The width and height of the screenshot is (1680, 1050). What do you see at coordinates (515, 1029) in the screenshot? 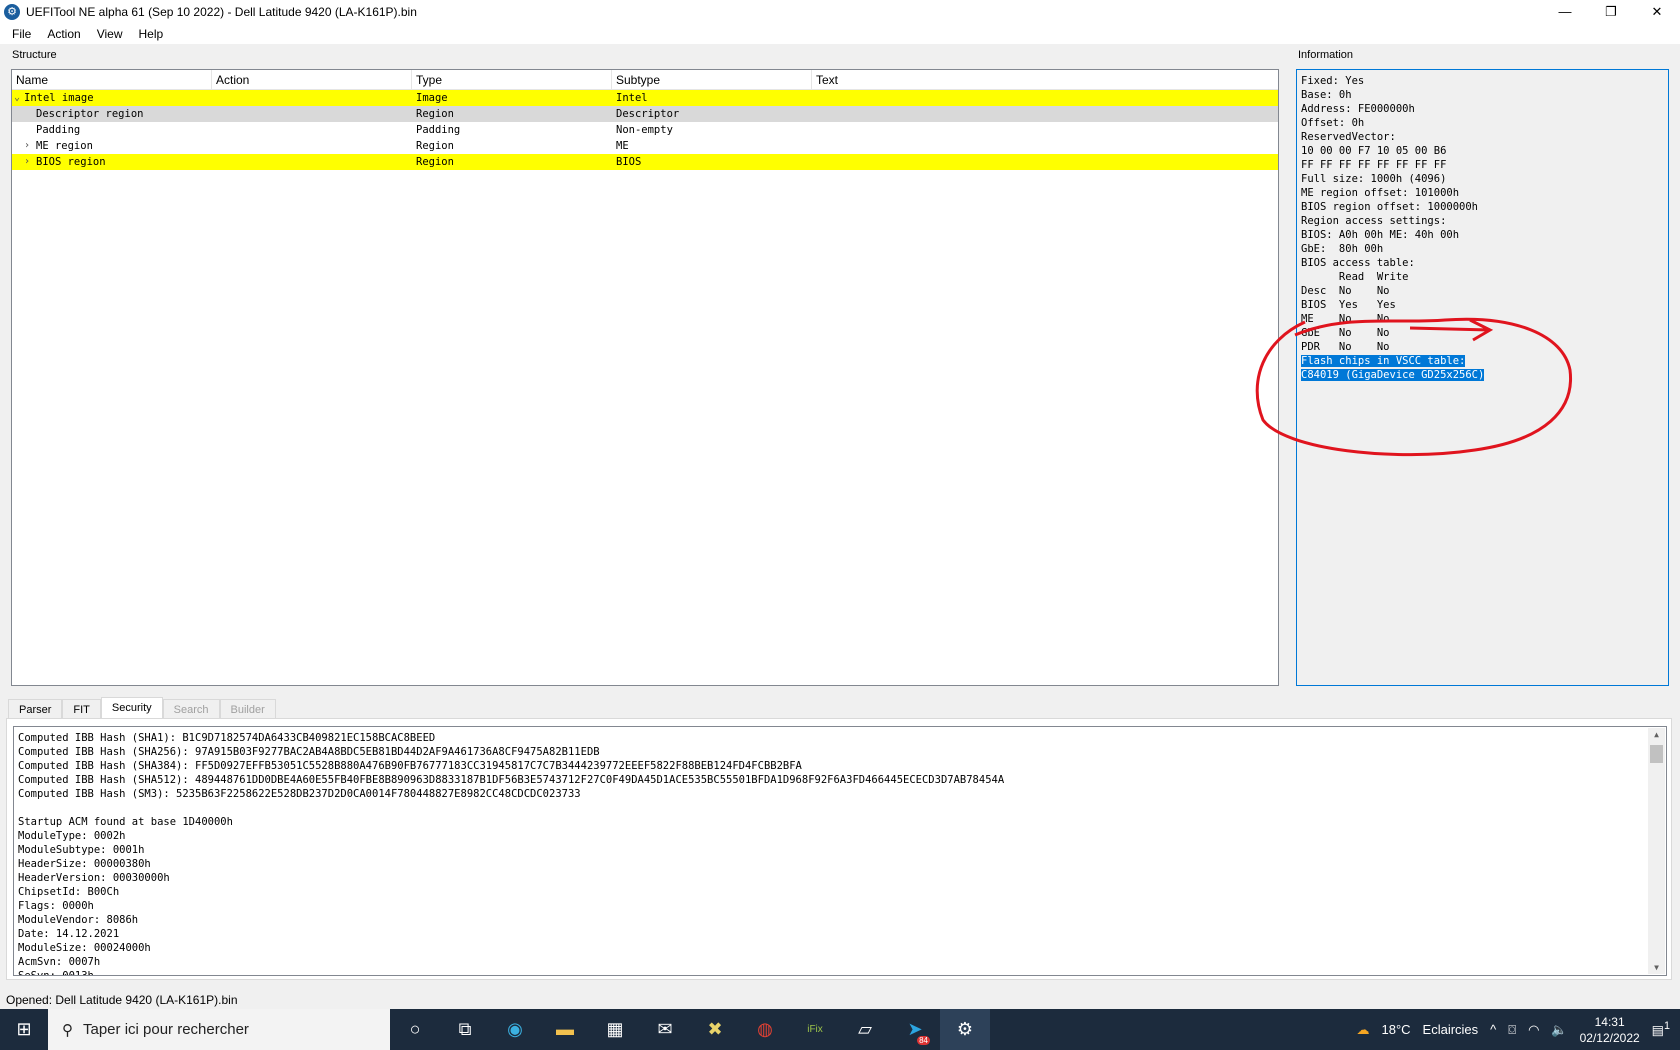
I see `edge-icon: ◉` at bounding box center [515, 1029].